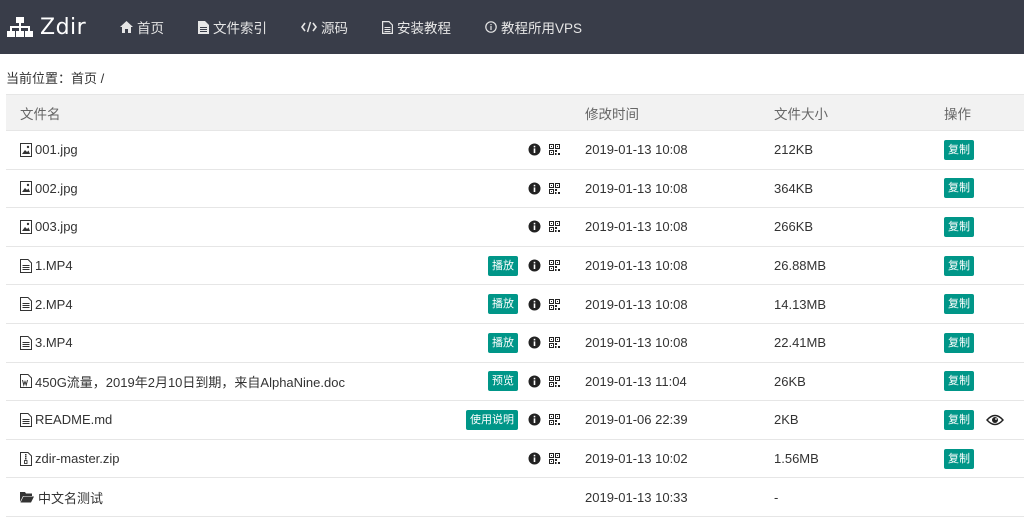 The image size is (1024, 517). Describe the element at coordinates (56, 188) in the screenshot. I see `file-link: 002.jpg` at that location.